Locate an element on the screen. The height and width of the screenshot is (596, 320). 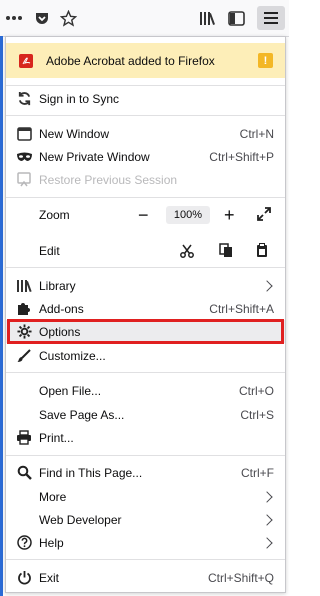
new-window-label: New Window is located at coordinates (74, 133).